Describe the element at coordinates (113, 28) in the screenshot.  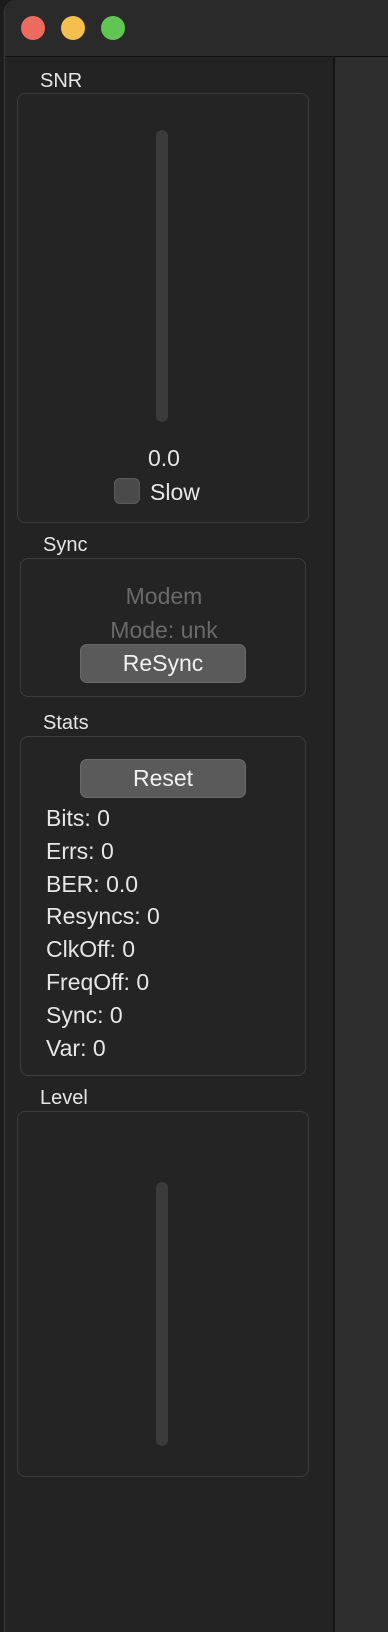
I see `maximize-window-button` at that location.